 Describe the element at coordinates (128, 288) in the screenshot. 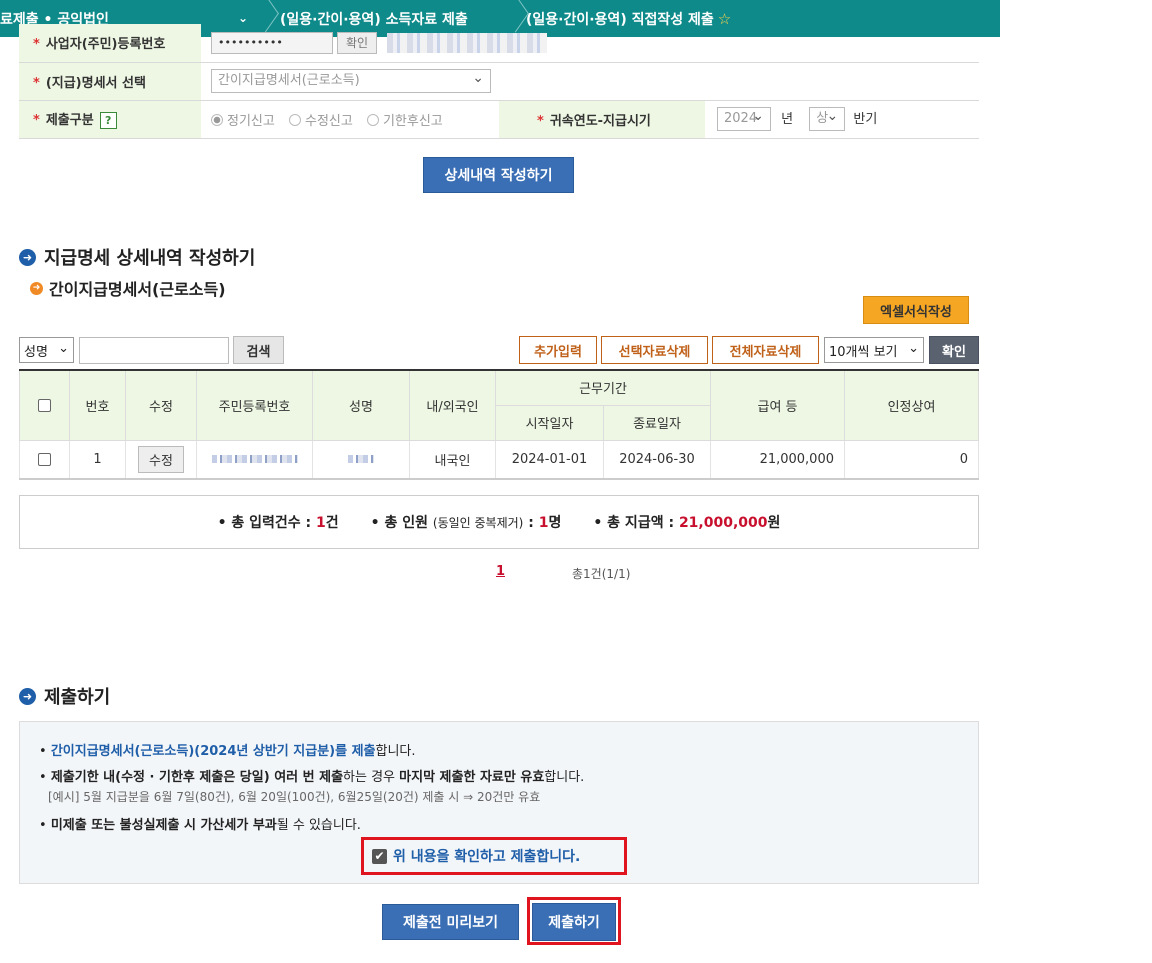

I see `sub-title: ➜ 간이지급명세서(근로소득)` at that location.